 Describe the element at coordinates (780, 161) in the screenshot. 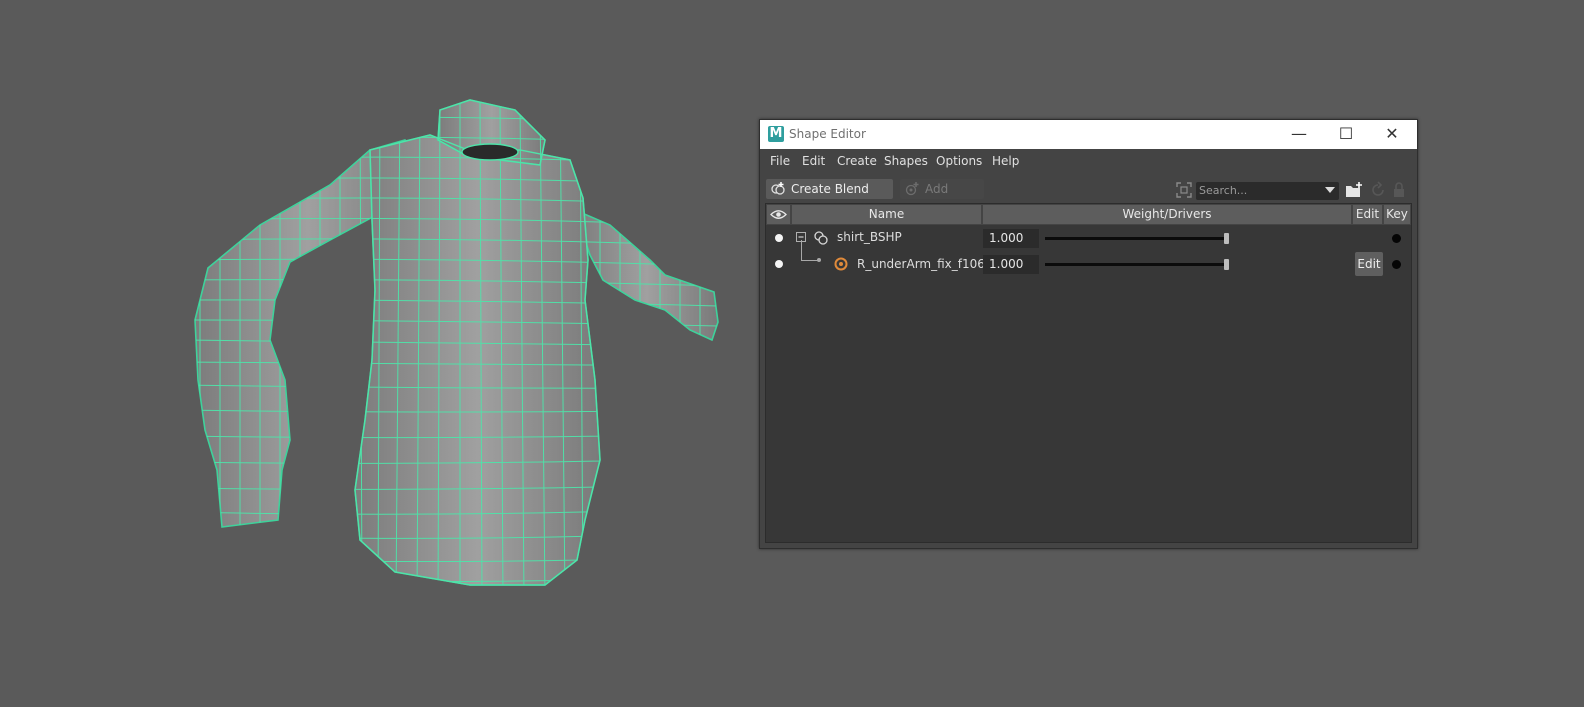

I see `menu-file: File` at that location.